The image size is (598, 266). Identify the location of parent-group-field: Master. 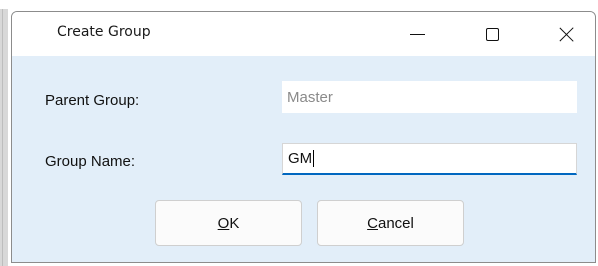
(429, 97).